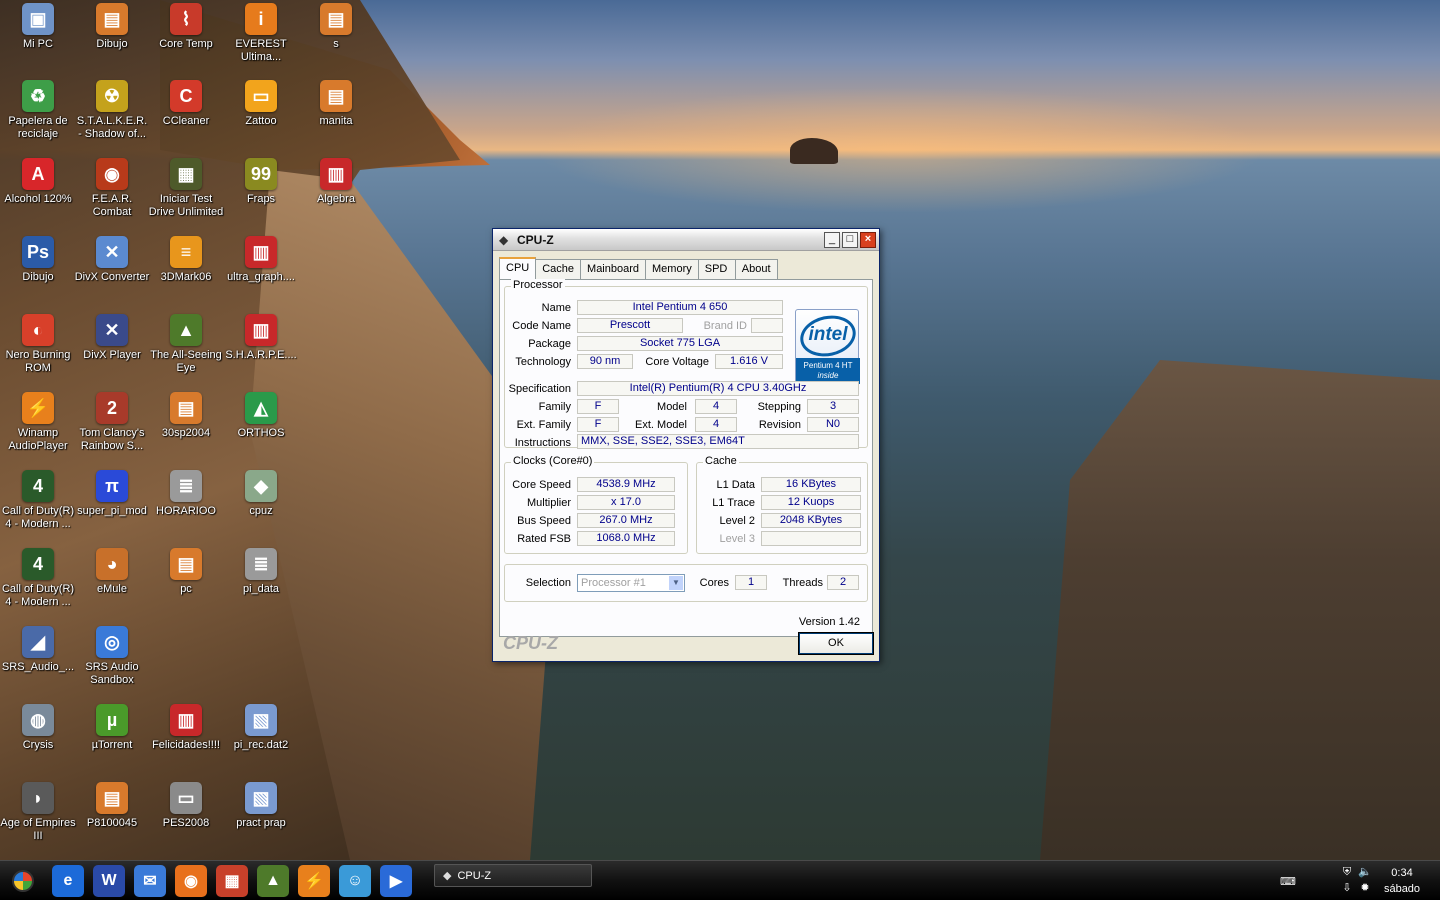 The height and width of the screenshot is (900, 1440). What do you see at coordinates (112, 494) in the screenshot?
I see `desktop-icon: π super_pi_mod` at bounding box center [112, 494].